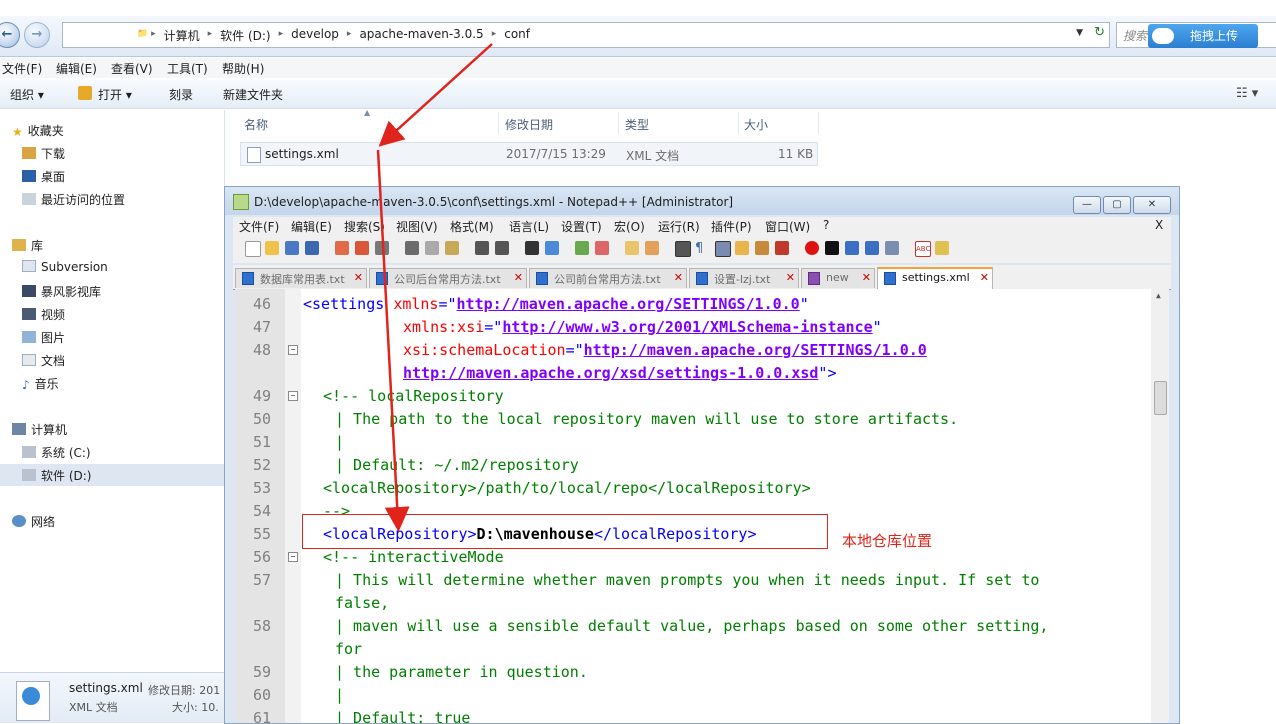 The image size is (1276, 724). I want to click on tab-frontend-methods: 公司前台常用方法.txt ✕, so click(608, 278).